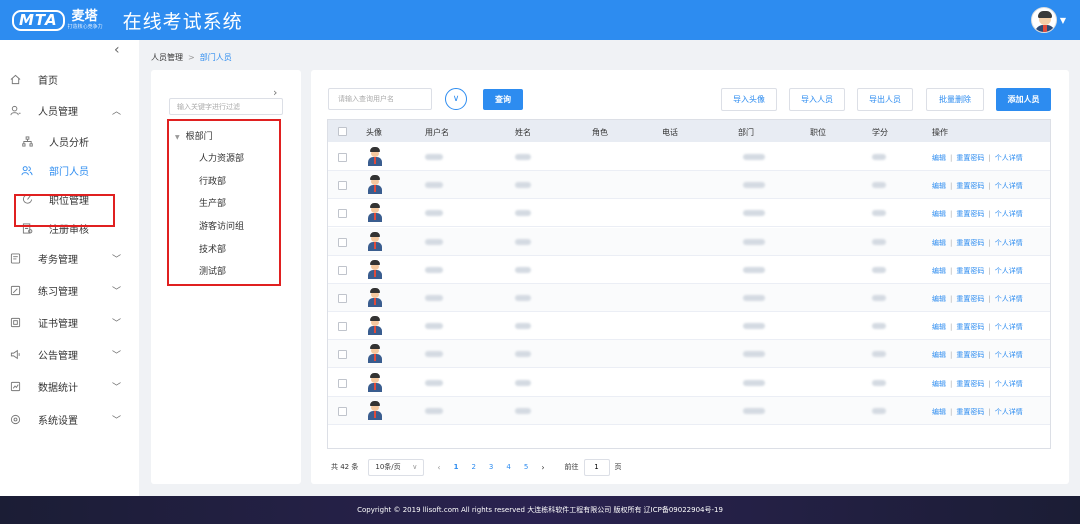 This screenshot has height=524, width=1080. I want to click on sidebar-item-practice-management: 练习管理 ﹀, so click(69, 290).